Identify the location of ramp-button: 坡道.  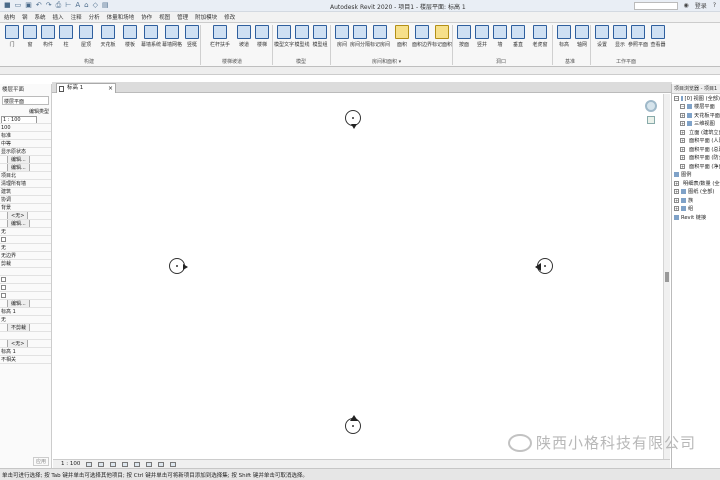
(244, 40).